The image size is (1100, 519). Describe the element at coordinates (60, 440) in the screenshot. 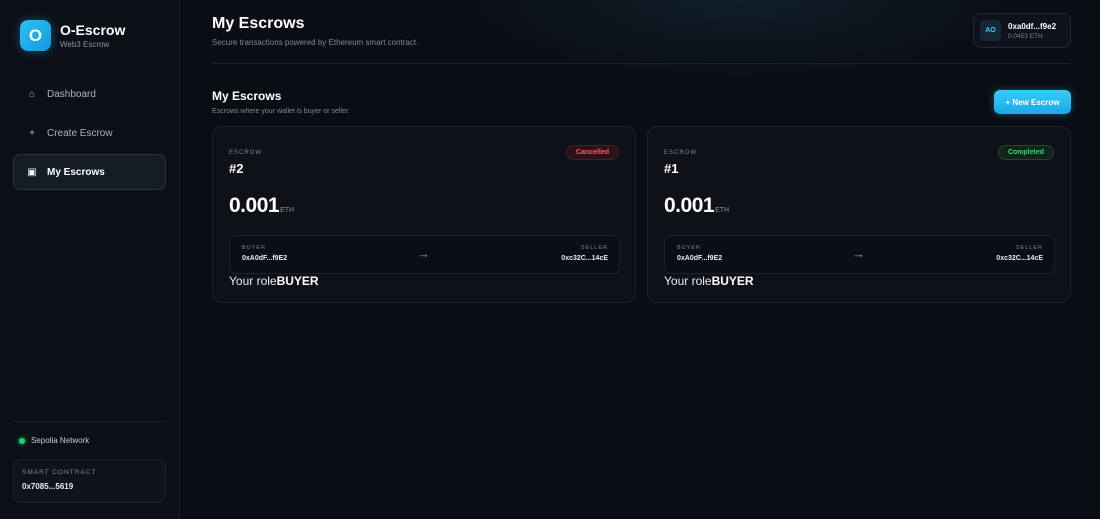

I see `network-label: Sepolia Network` at that location.